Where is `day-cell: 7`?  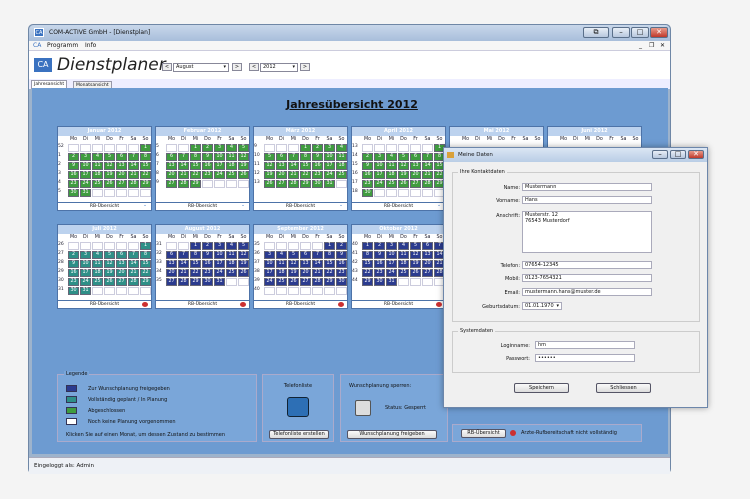
day-cell: 7 is located at coordinates (293, 157).